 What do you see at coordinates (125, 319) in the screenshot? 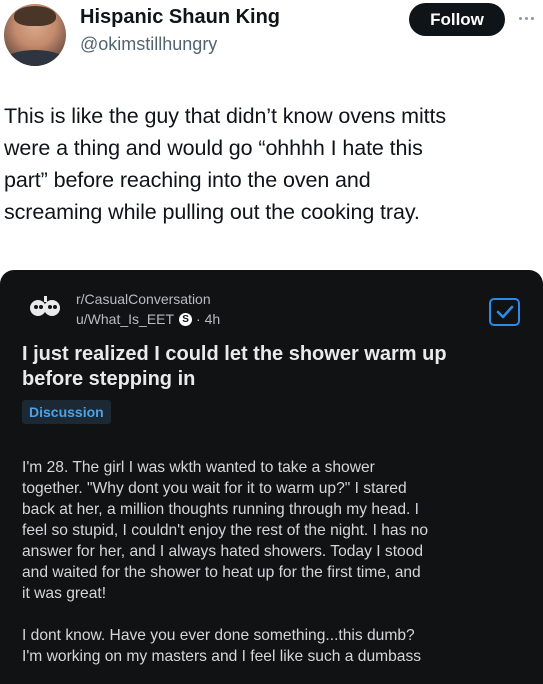
I see `post-author: u/What_Is_EET` at bounding box center [125, 319].